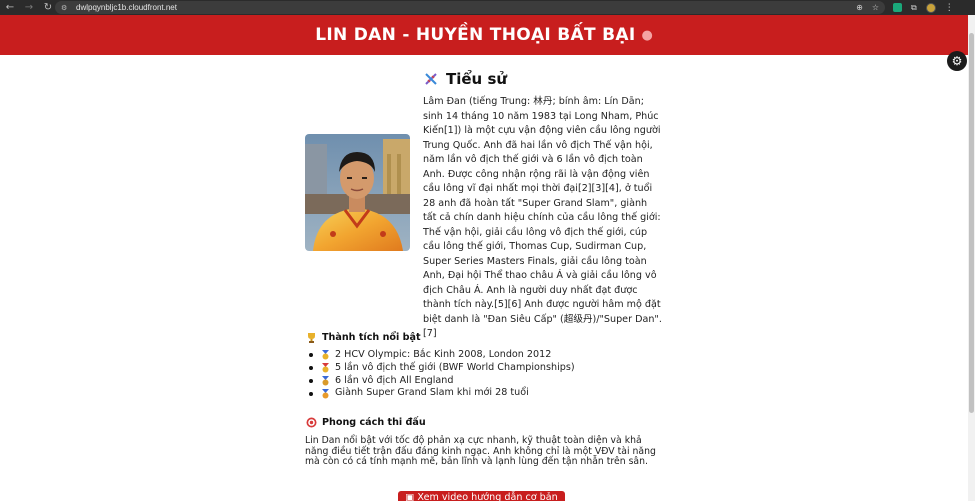 The height and width of the screenshot is (501, 975). What do you see at coordinates (311, 422) in the screenshot?
I see `target-icon` at bounding box center [311, 422].